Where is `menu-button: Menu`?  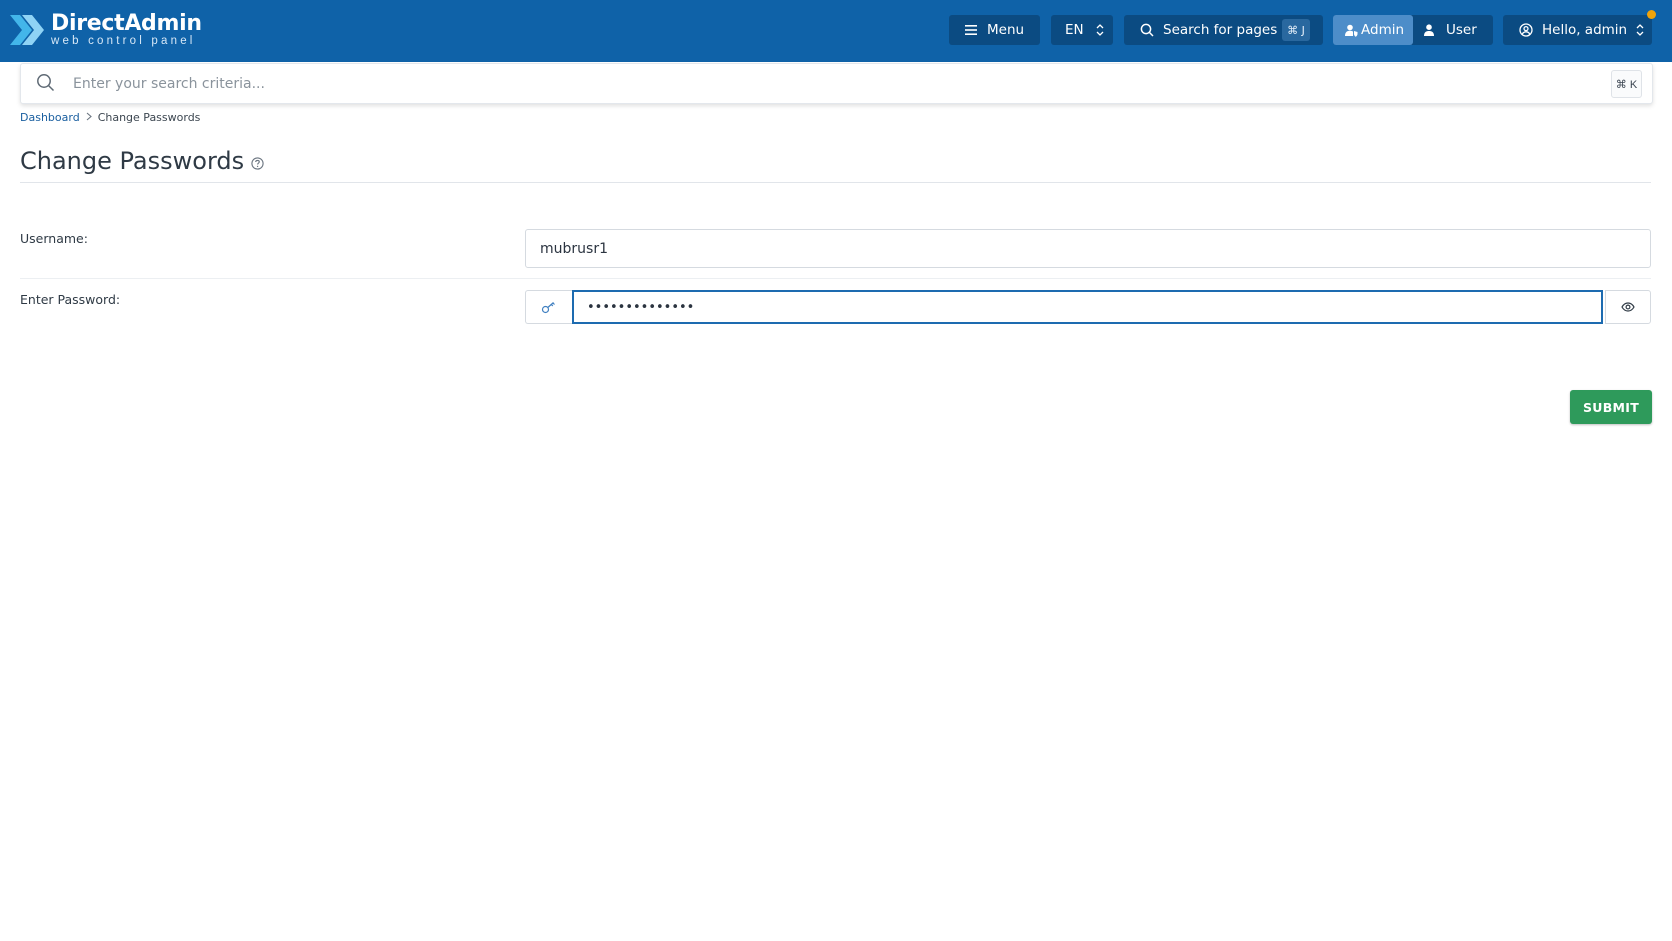
menu-button: Menu is located at coordinates (994, 30).